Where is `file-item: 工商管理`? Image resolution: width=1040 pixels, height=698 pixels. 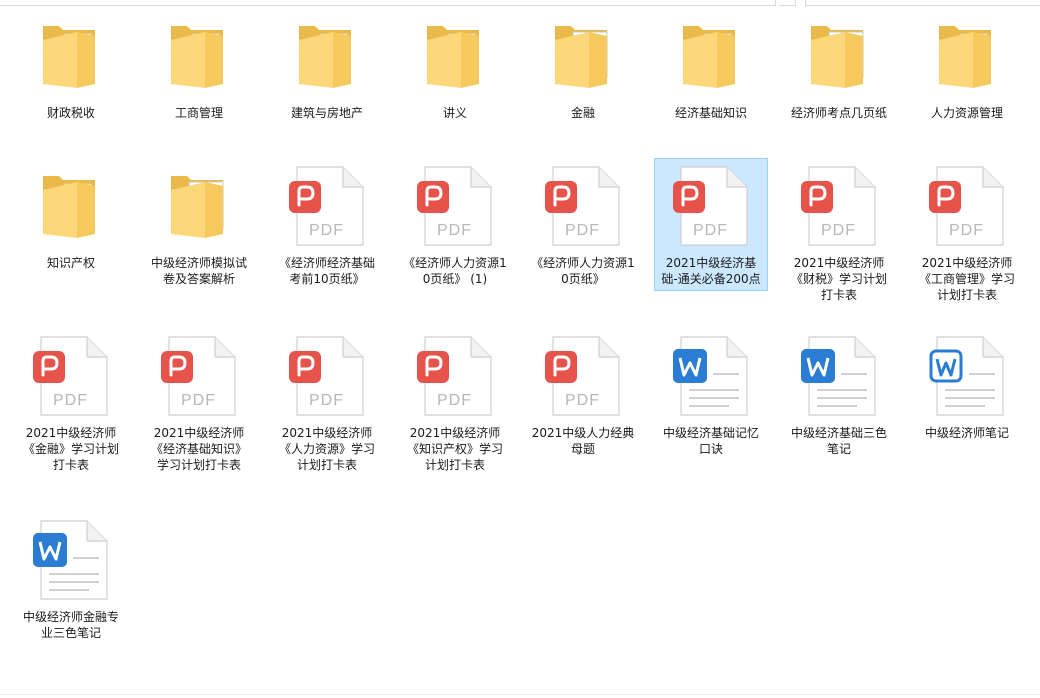
file-item: 工商管理 is located at coordinates (199, 66).